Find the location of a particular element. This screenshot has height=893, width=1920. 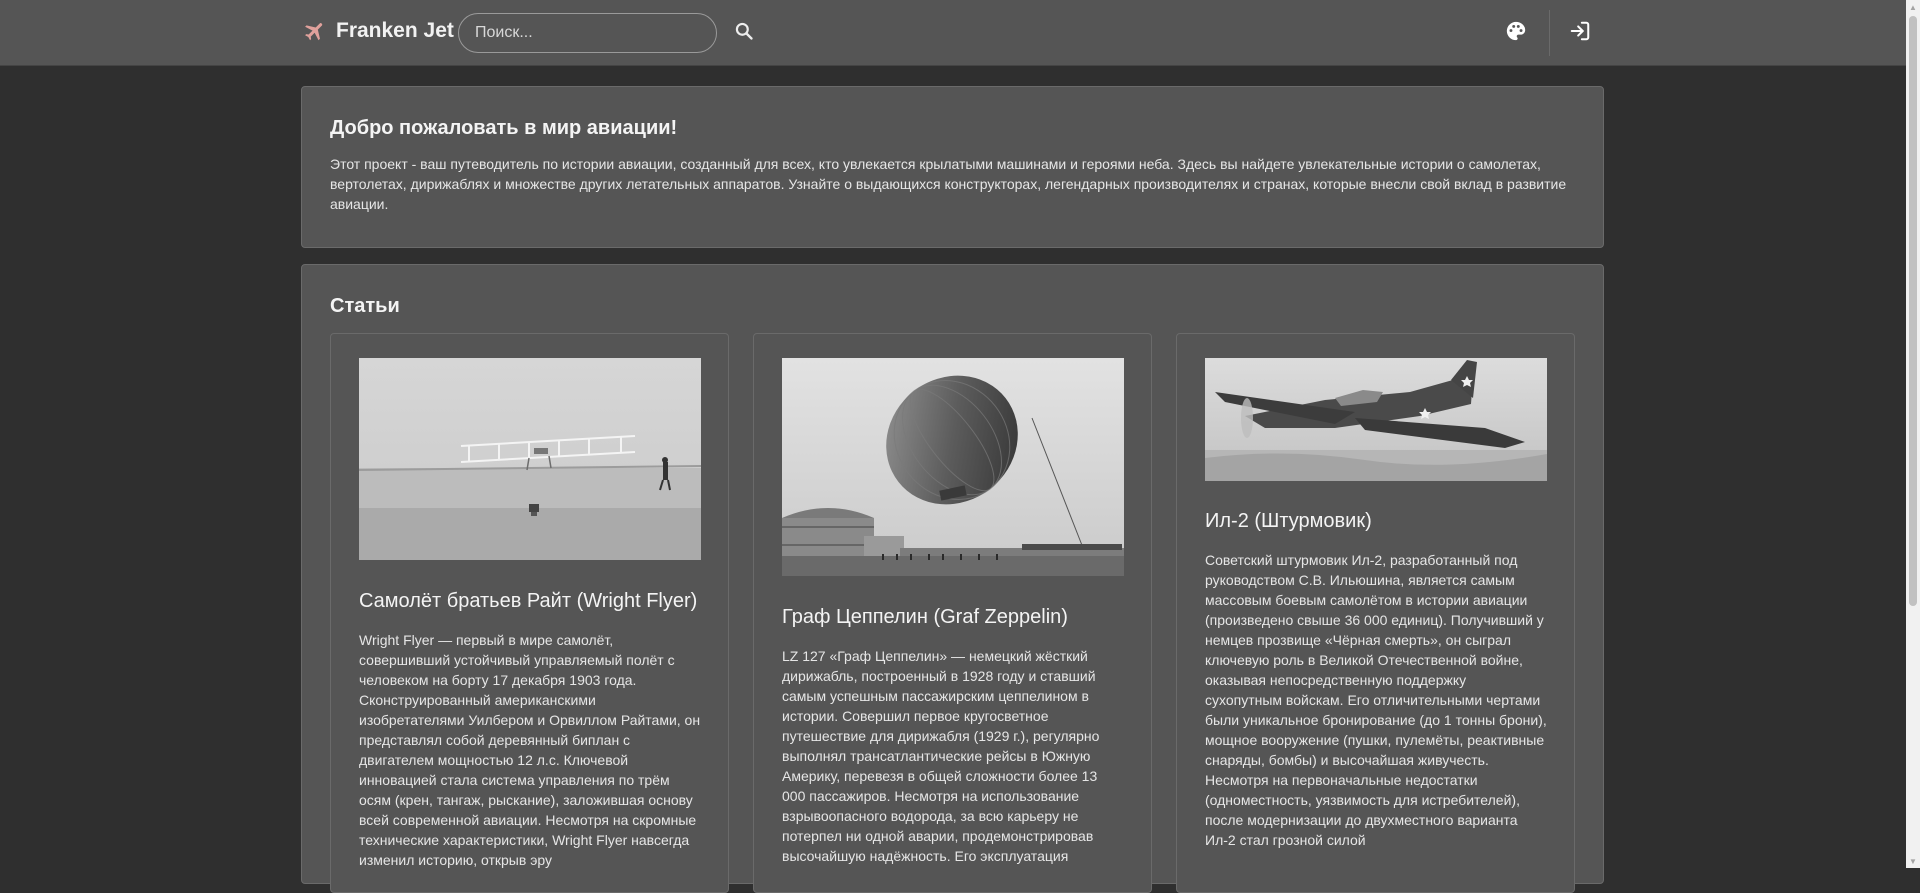

article-title-wright-flyer: Самолёт братьев Райт (Wright Flyer) is located at coordinates (530, 601).